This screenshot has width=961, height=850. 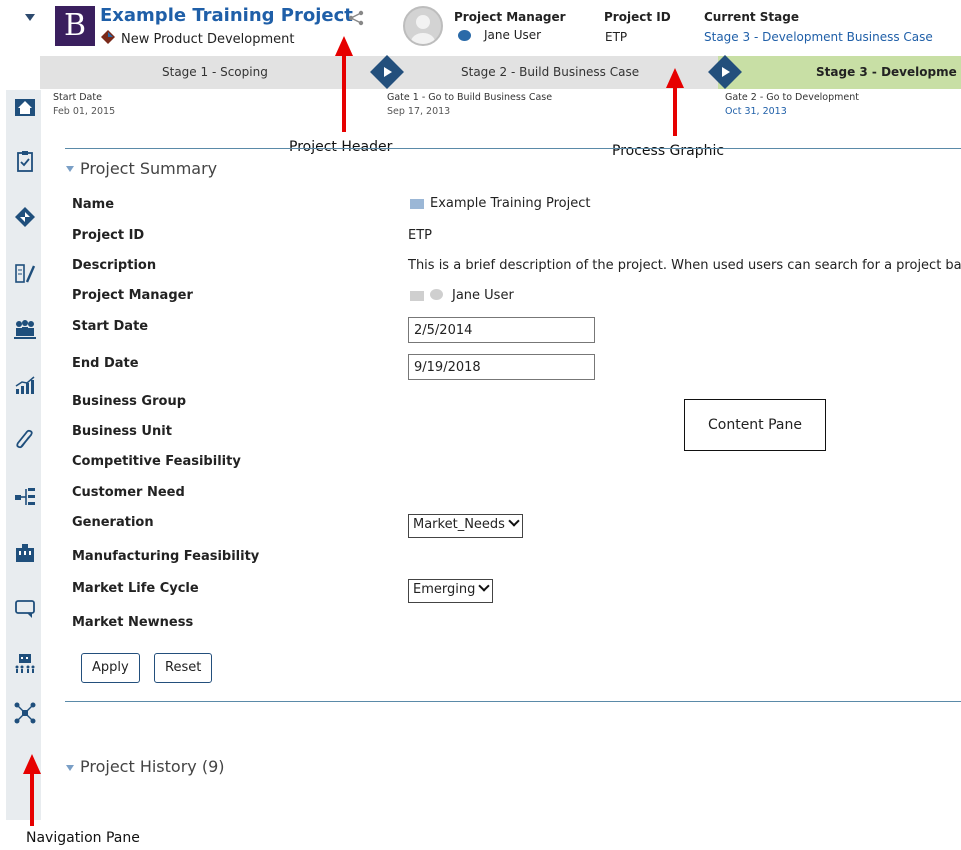 What do you see at coordinates (25, 663) in the screenshot?
I see `calendar-people-icon` at bounding box center [25, 663].